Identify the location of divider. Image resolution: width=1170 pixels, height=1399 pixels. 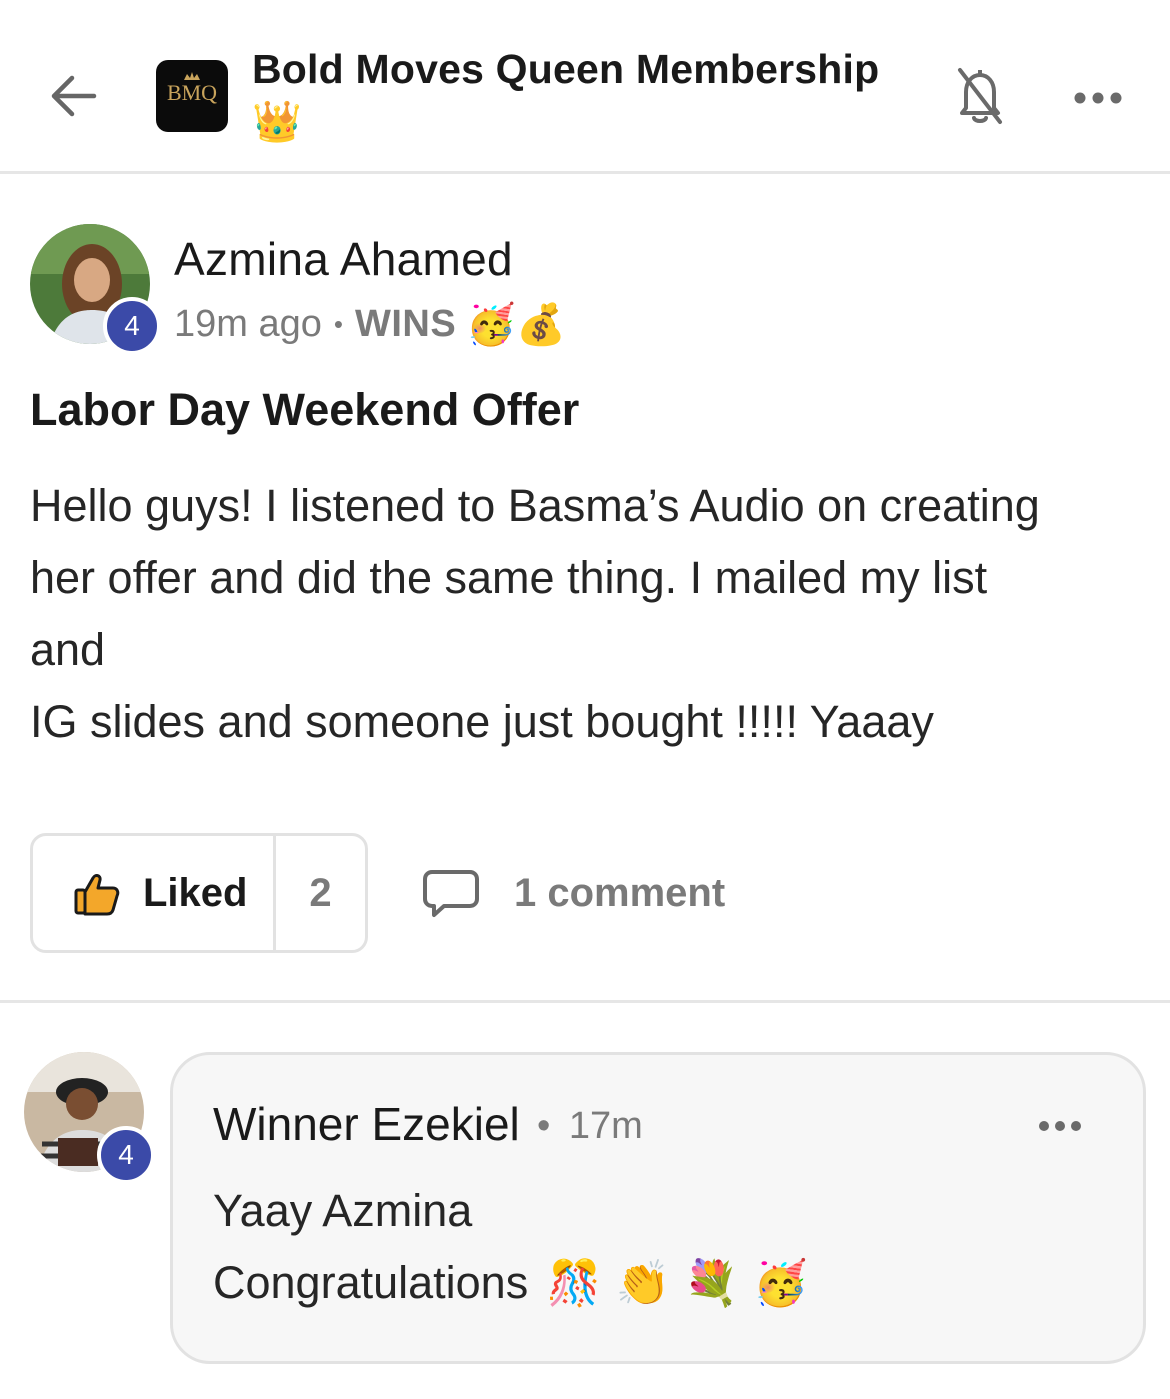
(585, 1001).